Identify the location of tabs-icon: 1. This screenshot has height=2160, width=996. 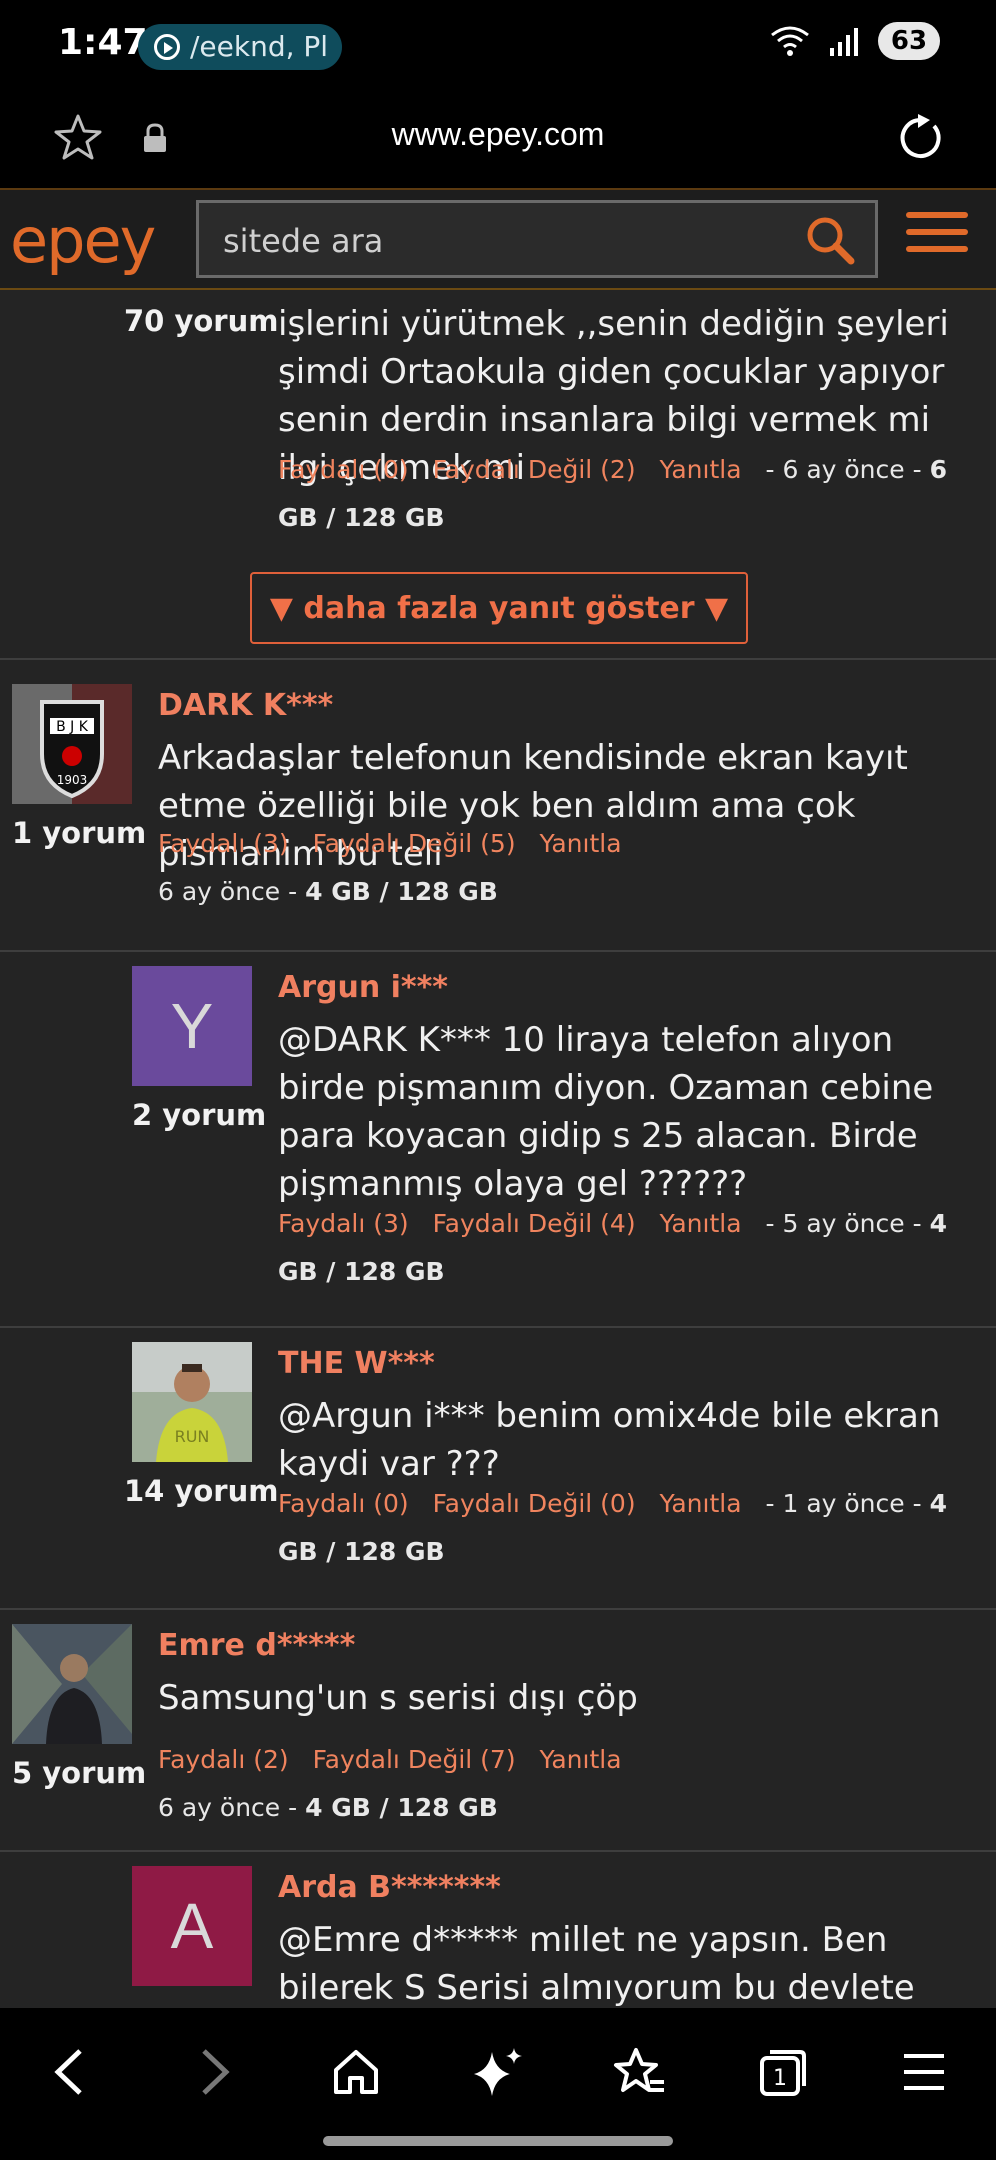
(783, 2073).